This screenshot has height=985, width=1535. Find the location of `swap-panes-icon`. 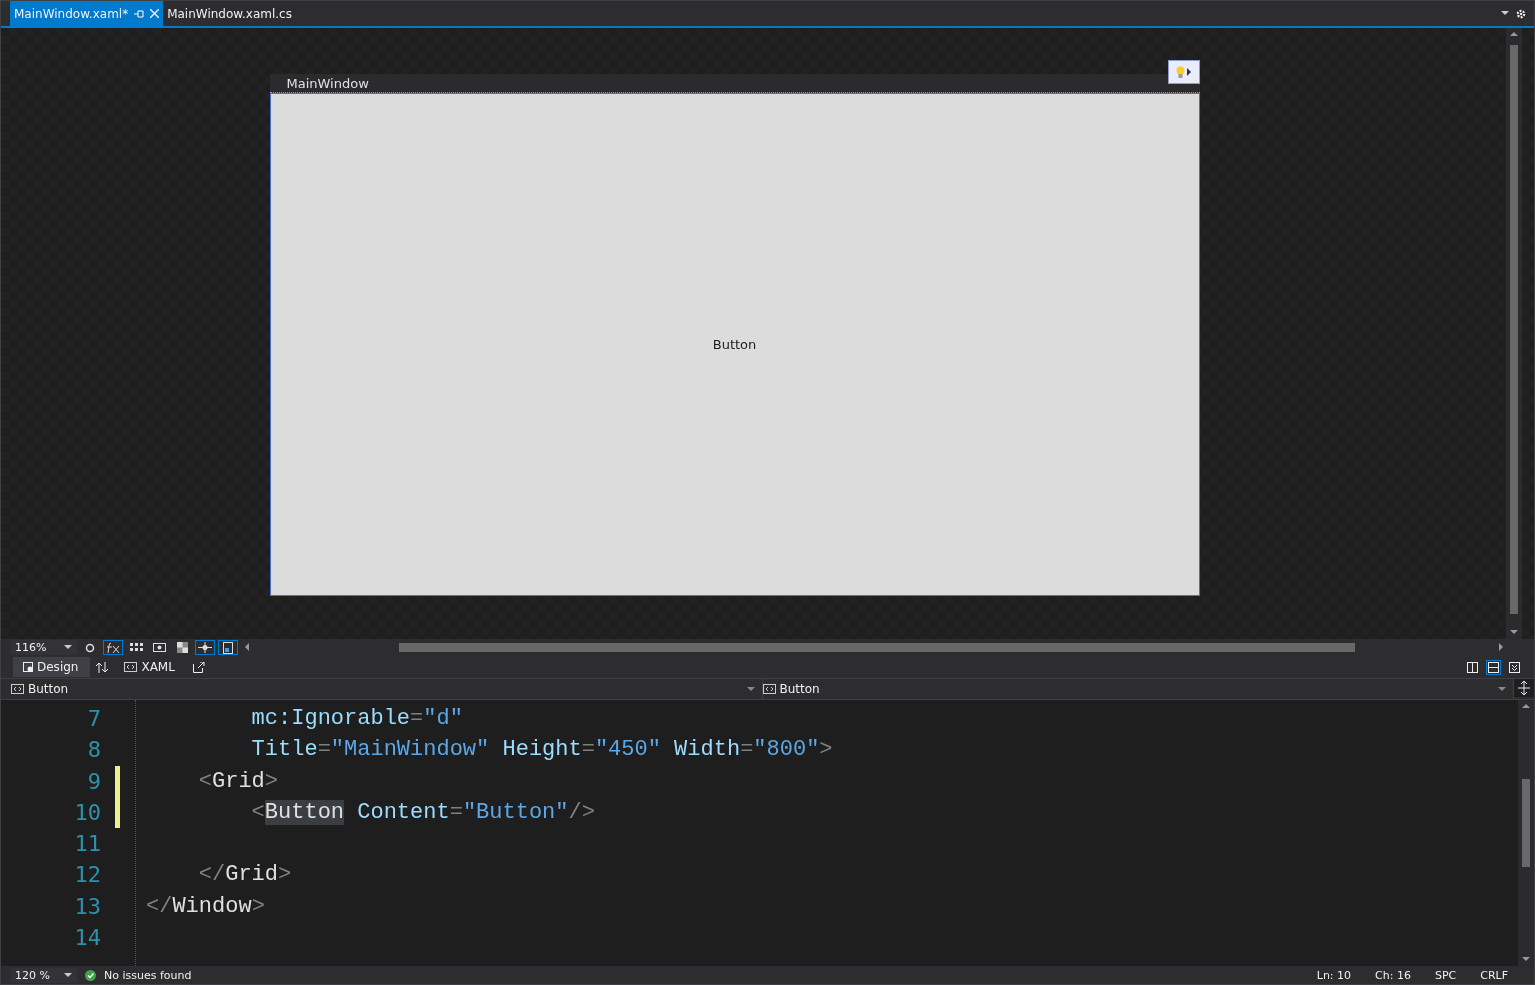

swap-panes-icon is located at coordinates (102, 667).